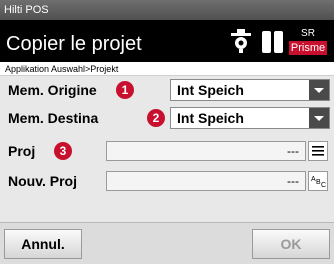 This screenshot has width=334, height=264. Describe the element at coordinates (291, 244) in the screenshot. I see `ok-button: OK` at that location.